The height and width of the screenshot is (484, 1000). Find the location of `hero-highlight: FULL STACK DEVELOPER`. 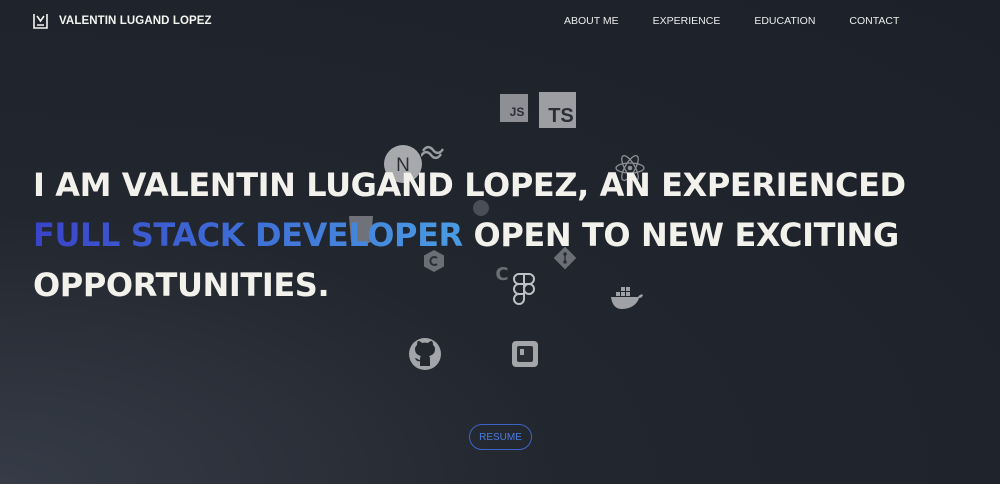

hero-highlight: FULL STACK DEVELOPER is located at coordinates (248, 235).